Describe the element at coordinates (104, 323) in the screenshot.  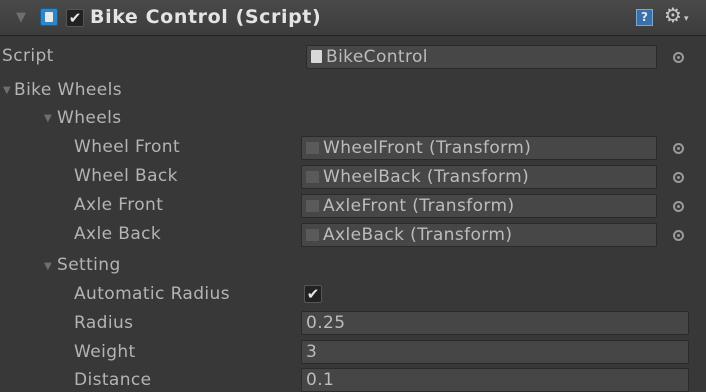
I see `radius-label: Radius` at that location.